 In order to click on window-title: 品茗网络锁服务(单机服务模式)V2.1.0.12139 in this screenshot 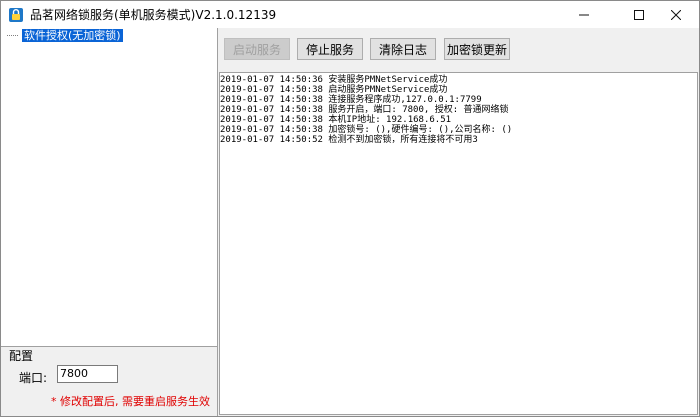, I will do `click(153, 15)`.